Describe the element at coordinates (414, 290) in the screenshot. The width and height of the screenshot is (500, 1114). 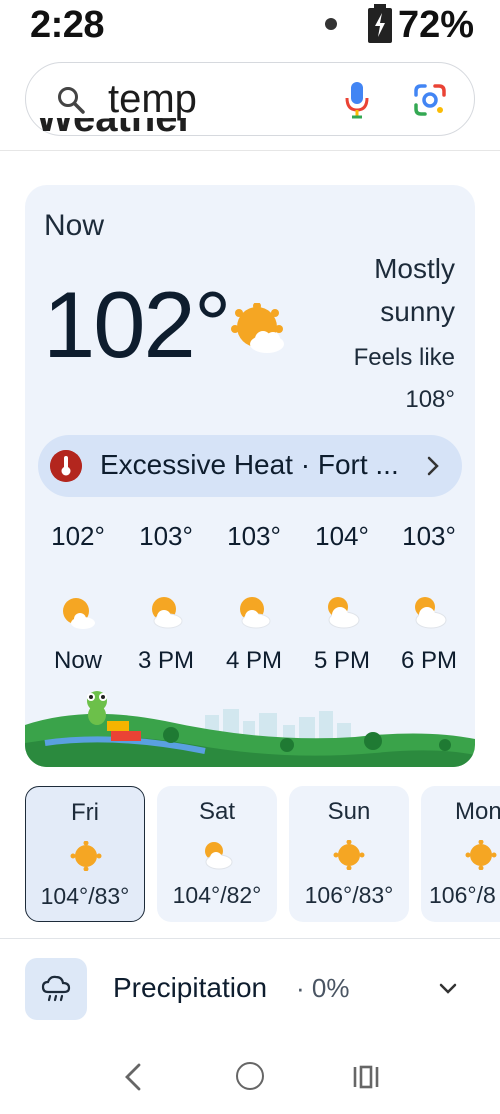
I see `condition-text: Mostly sunny` at that location.